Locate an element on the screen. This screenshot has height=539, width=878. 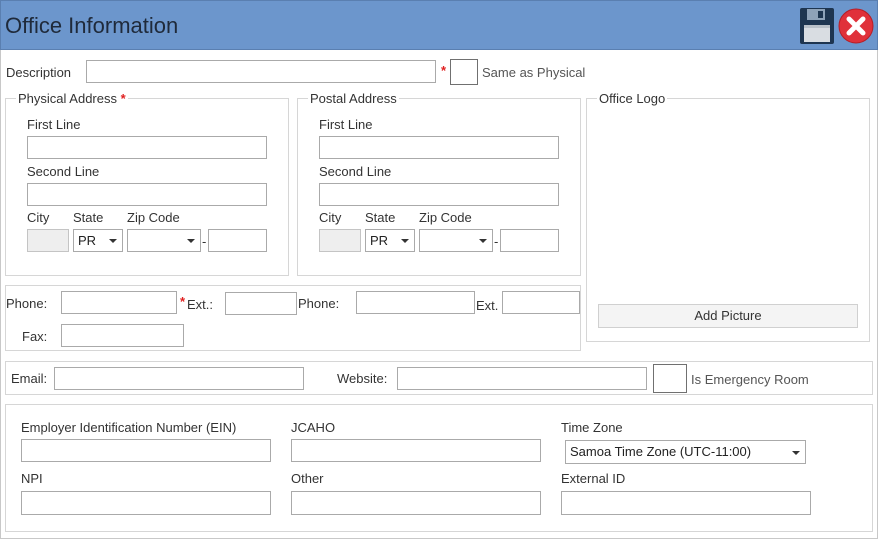
phone2-input is located at coordinates (415, 302).